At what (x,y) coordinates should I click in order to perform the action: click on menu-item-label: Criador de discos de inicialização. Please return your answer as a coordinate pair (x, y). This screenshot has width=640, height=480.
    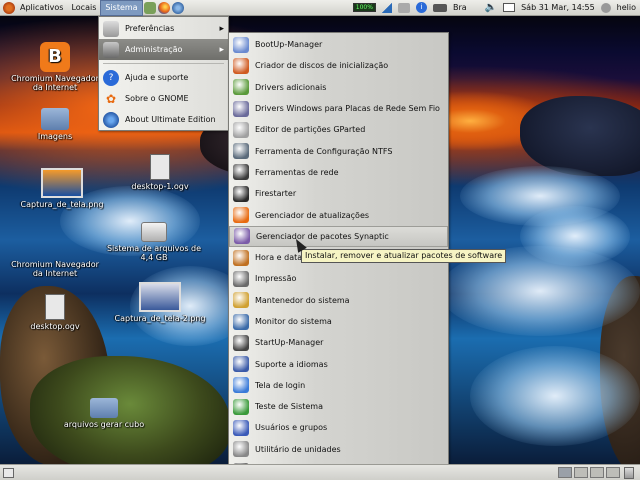
    Looking at the image, I should click on (322, 66).